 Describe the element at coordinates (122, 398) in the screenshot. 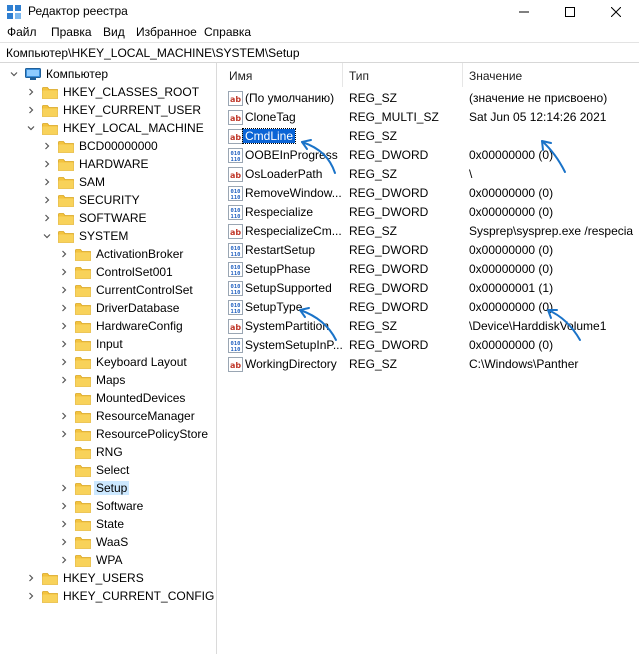

I see `tree-item: MountedDevices` at that location.